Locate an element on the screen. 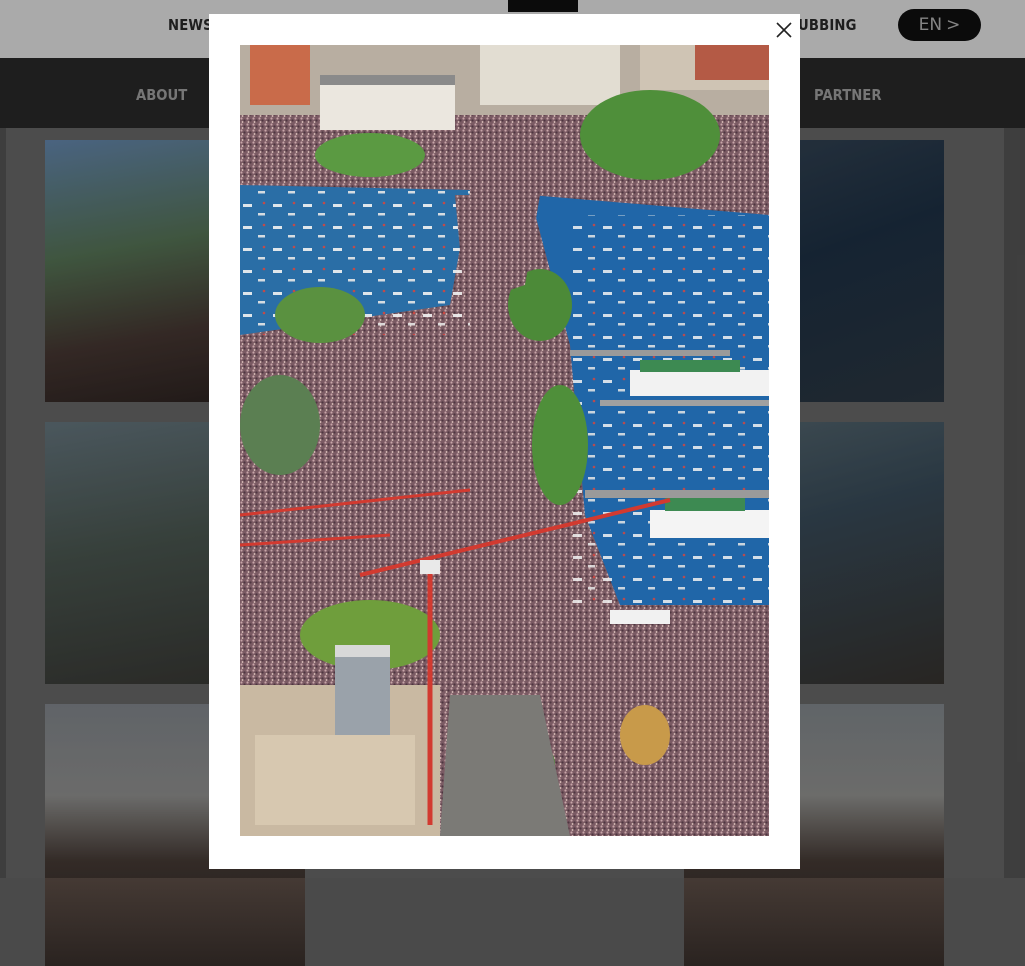  close-icon is located at coordinates (784, 30).